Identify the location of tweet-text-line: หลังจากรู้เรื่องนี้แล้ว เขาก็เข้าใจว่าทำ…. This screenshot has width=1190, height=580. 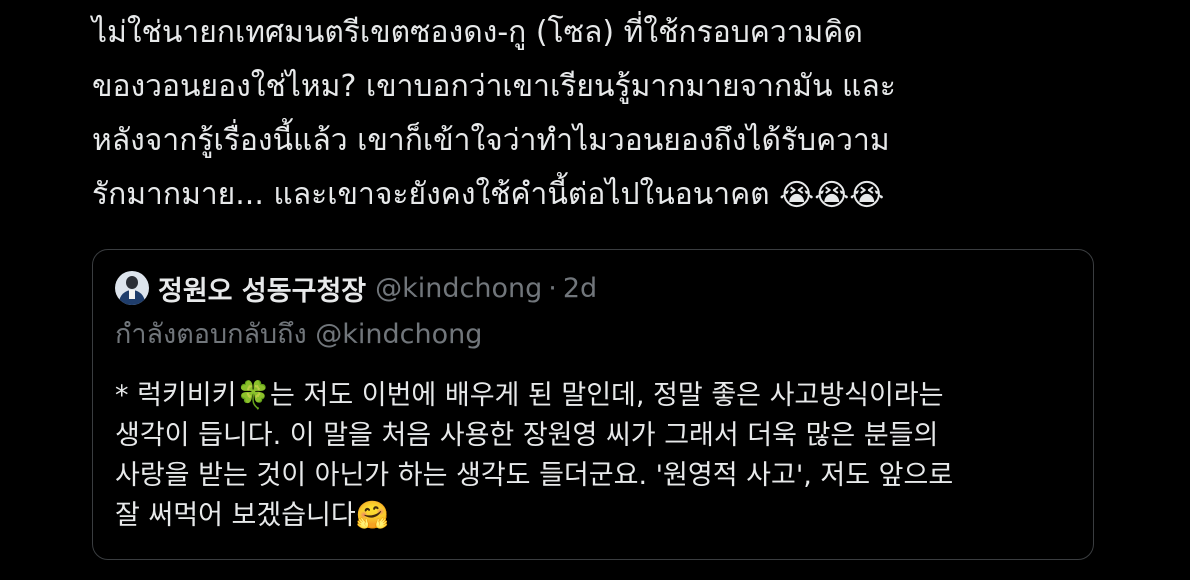
(491, 140).